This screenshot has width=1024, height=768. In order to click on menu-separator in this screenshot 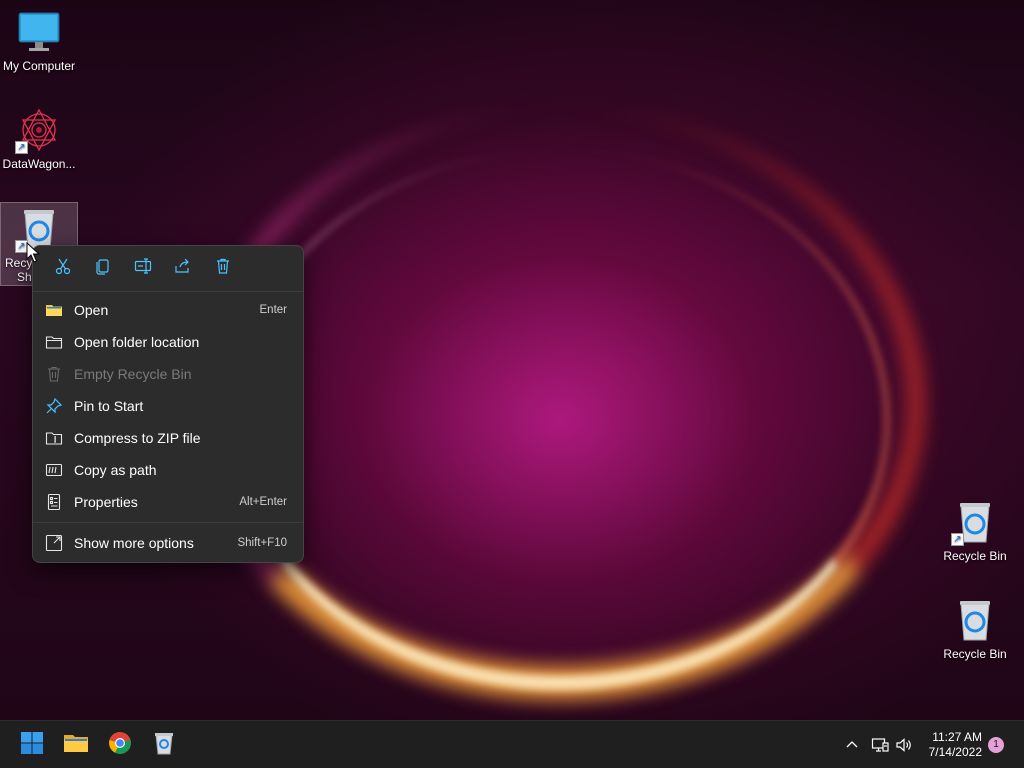, I will do `click(168, 522)`.